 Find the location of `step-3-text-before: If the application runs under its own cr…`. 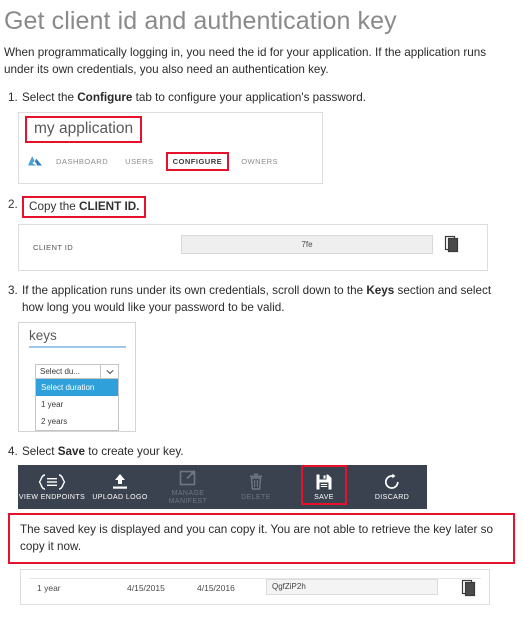

step-3-text-before: If the application runs under its own cr… is located at coordinates (194, 290).